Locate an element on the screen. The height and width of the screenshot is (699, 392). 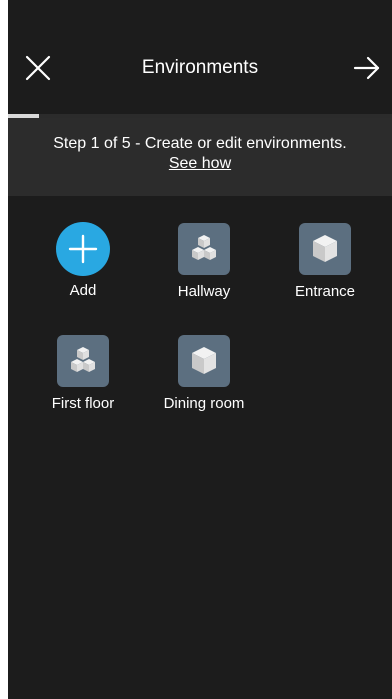
environment-tile-dining-room: Dining room is located at coordinates (204, 373).